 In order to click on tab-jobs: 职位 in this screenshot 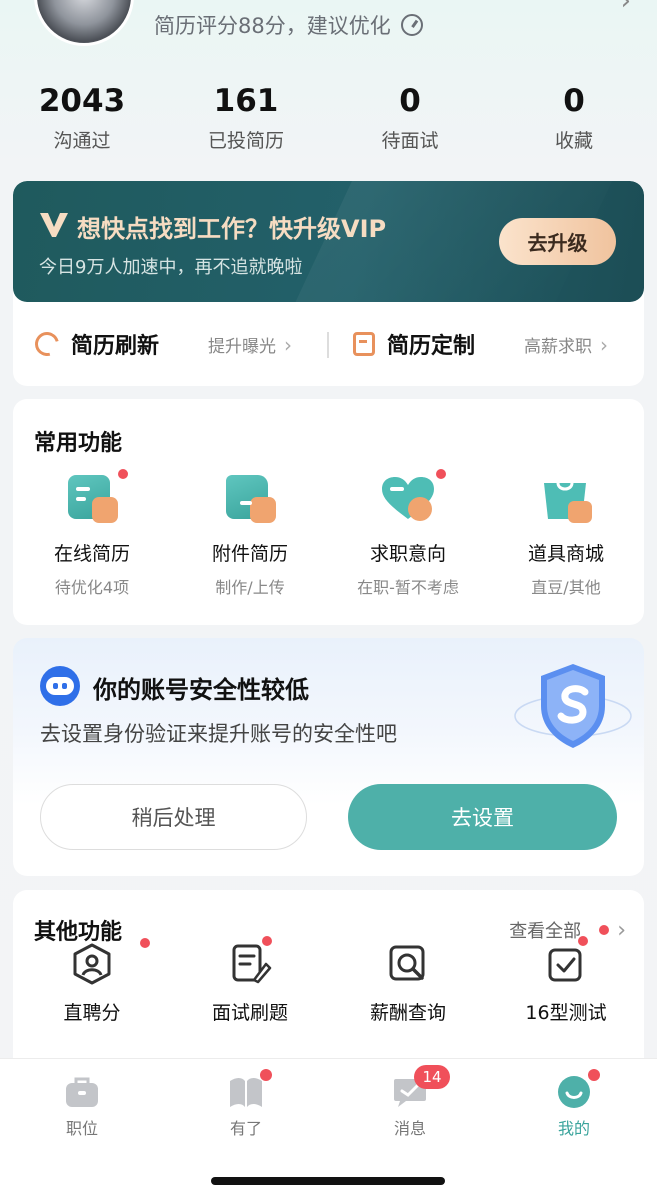, I will do `click(82, 1107)`.